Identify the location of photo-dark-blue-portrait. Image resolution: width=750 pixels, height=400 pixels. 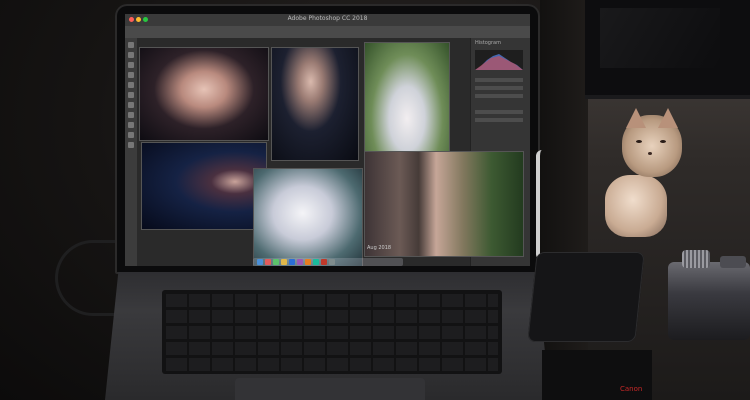
(204, 186).